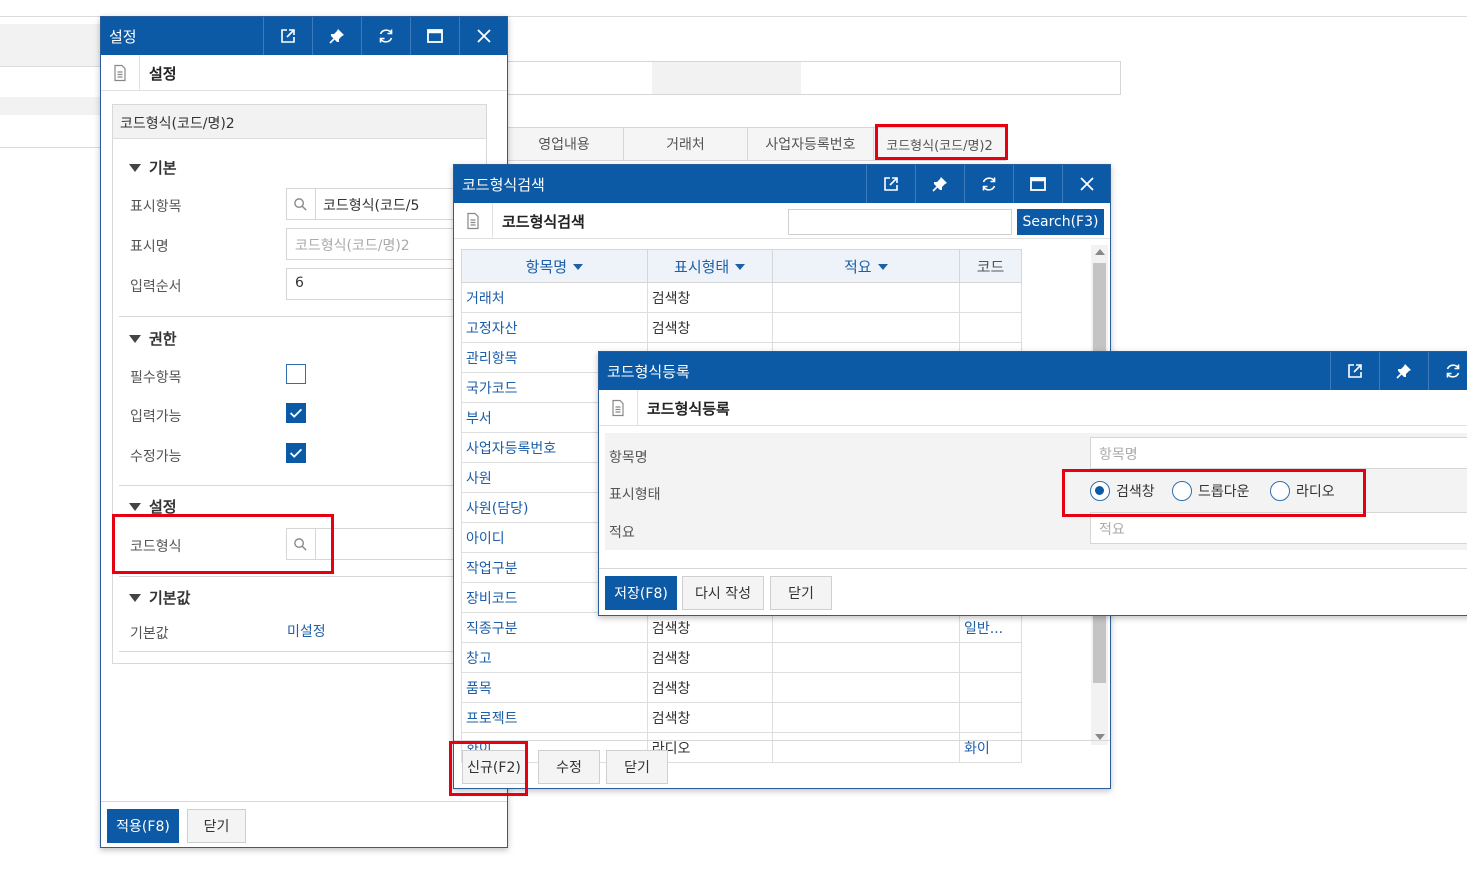 The image size is (1467, 869). Describe the element at coordinates (688, 409) in the screenshot. I see `subheader-title: 코드형식등록` at that location.